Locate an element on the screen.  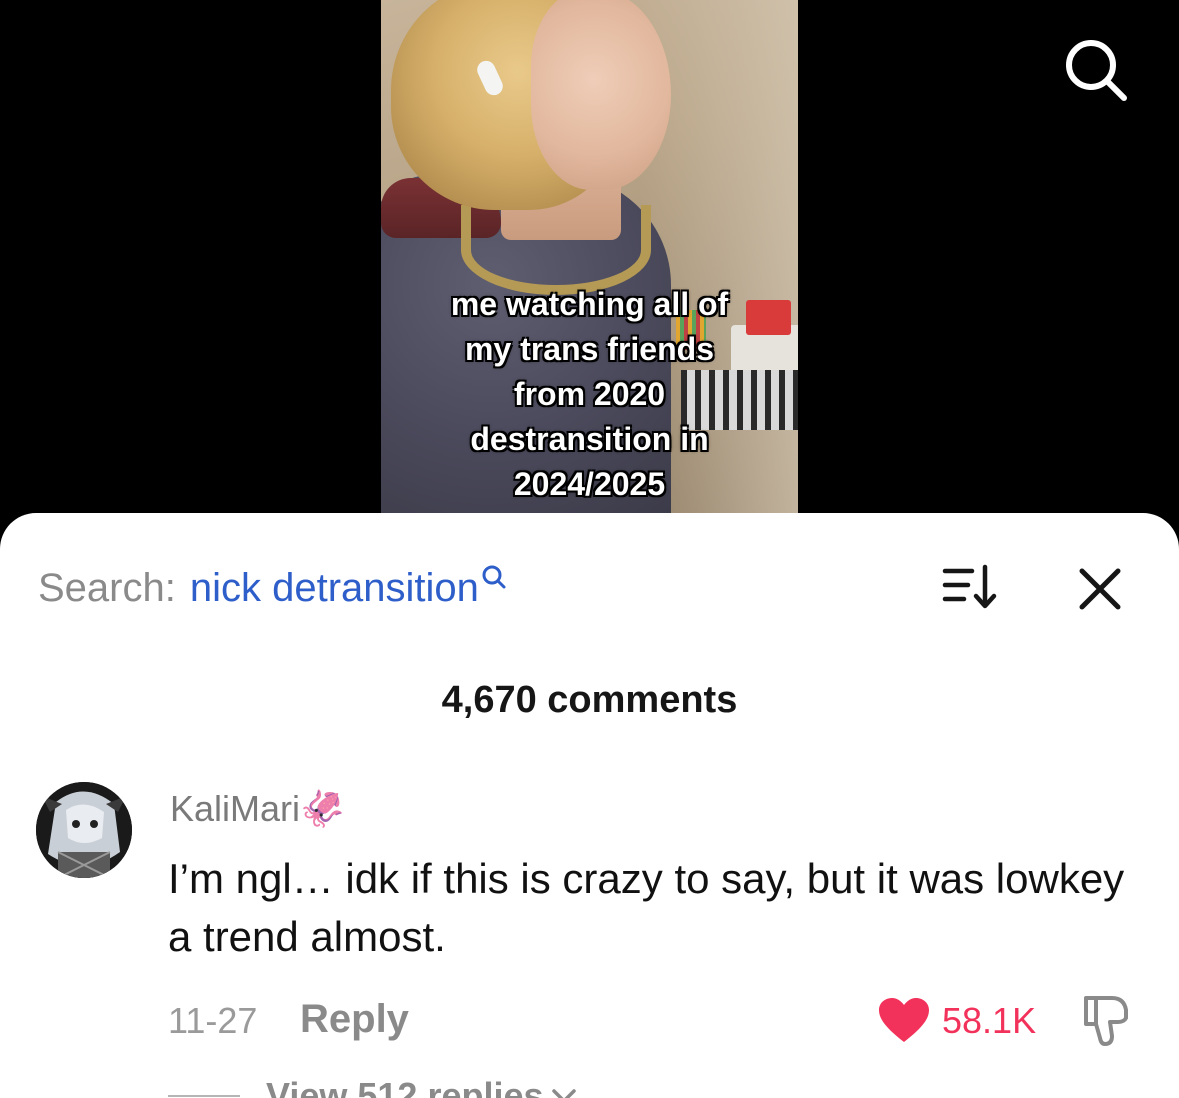
search-prefix-label: Search: is located at coordinates (107, 587).